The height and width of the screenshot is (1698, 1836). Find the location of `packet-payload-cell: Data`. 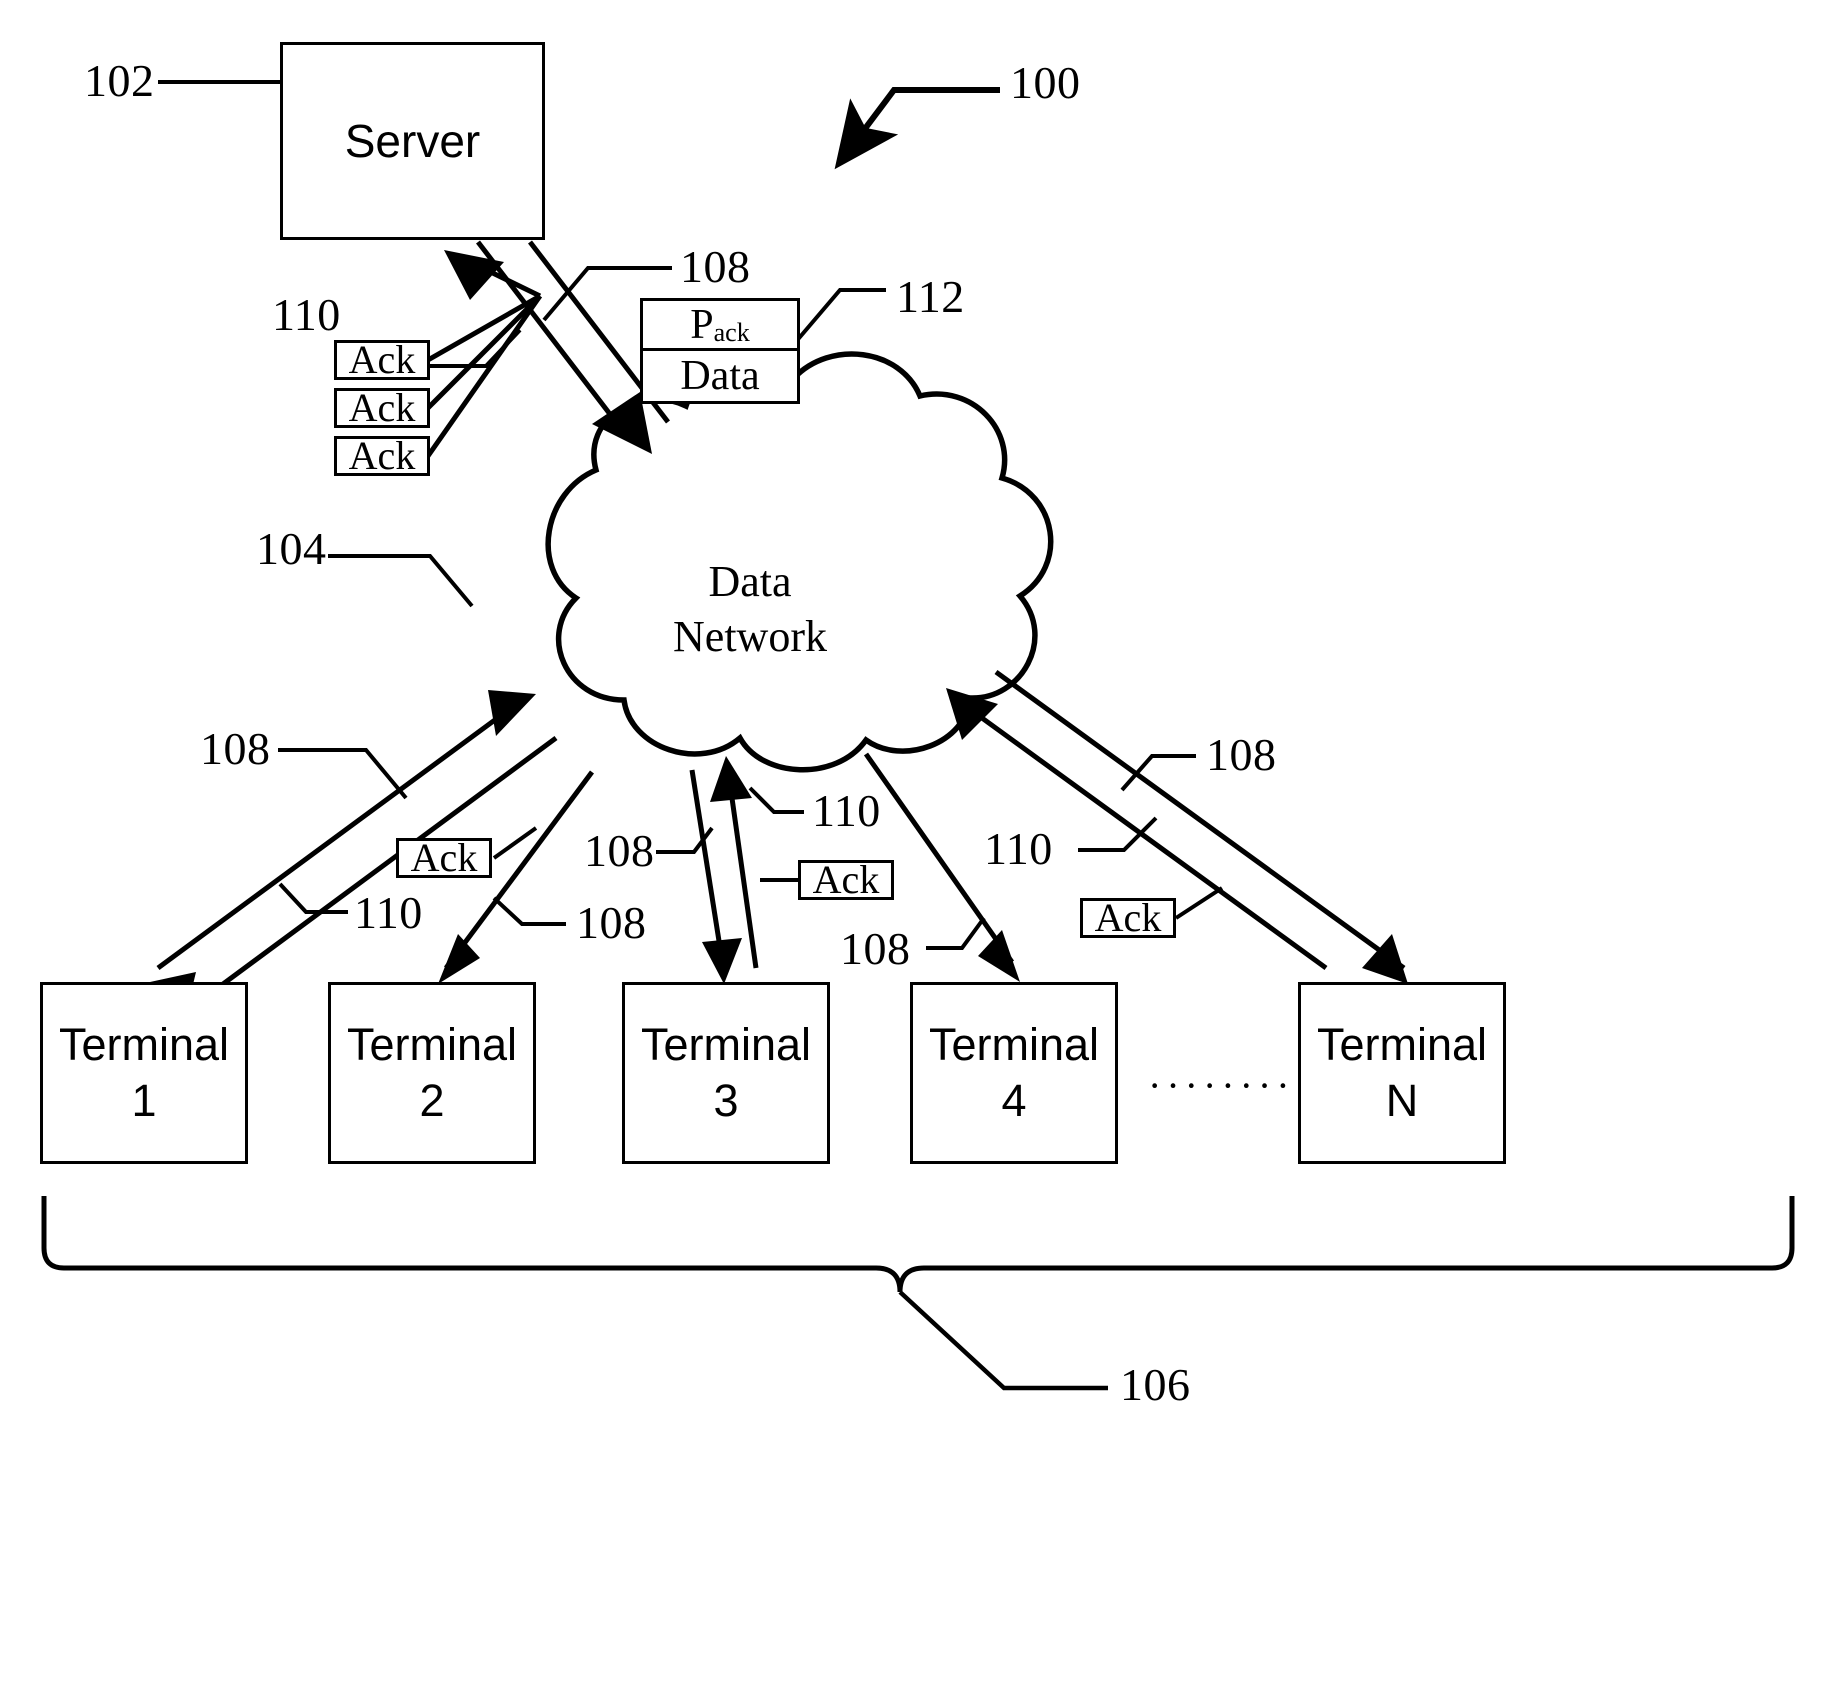

packet-payload-cell: Data is located at coordinates (720, 376).